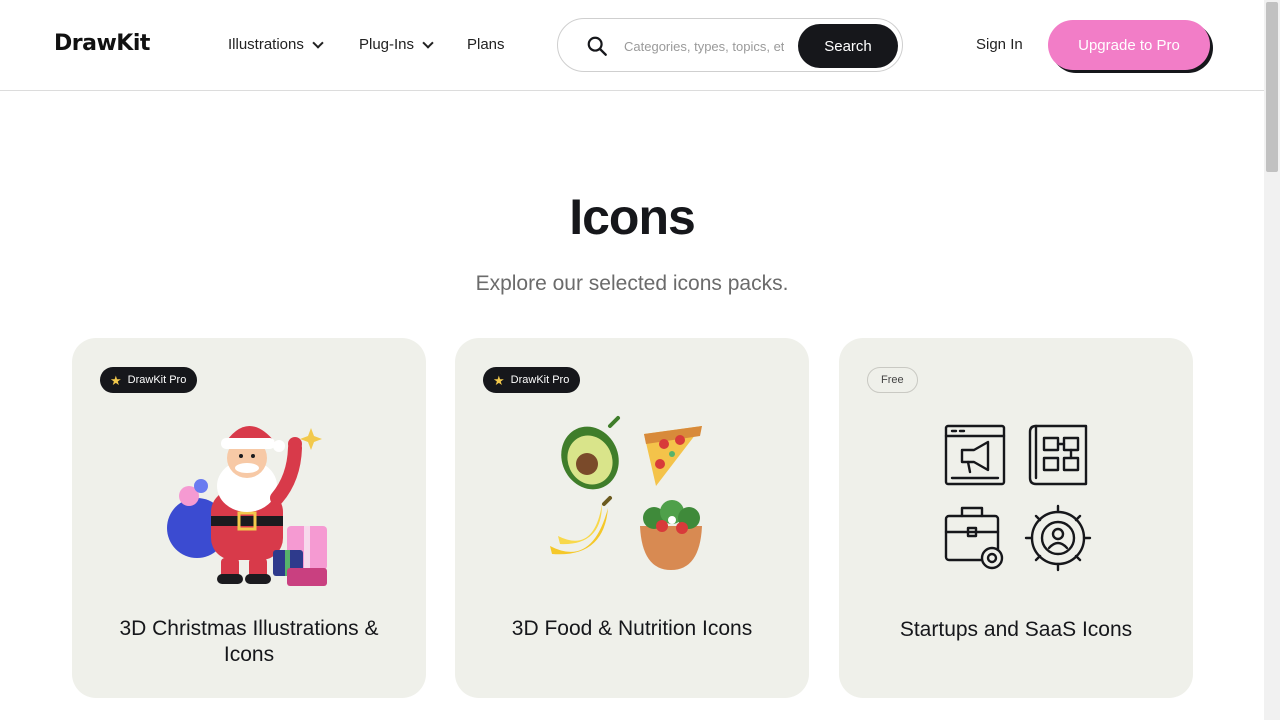  I want to click on nav-plug-ins: Plug-Ins, so click(396, 44).